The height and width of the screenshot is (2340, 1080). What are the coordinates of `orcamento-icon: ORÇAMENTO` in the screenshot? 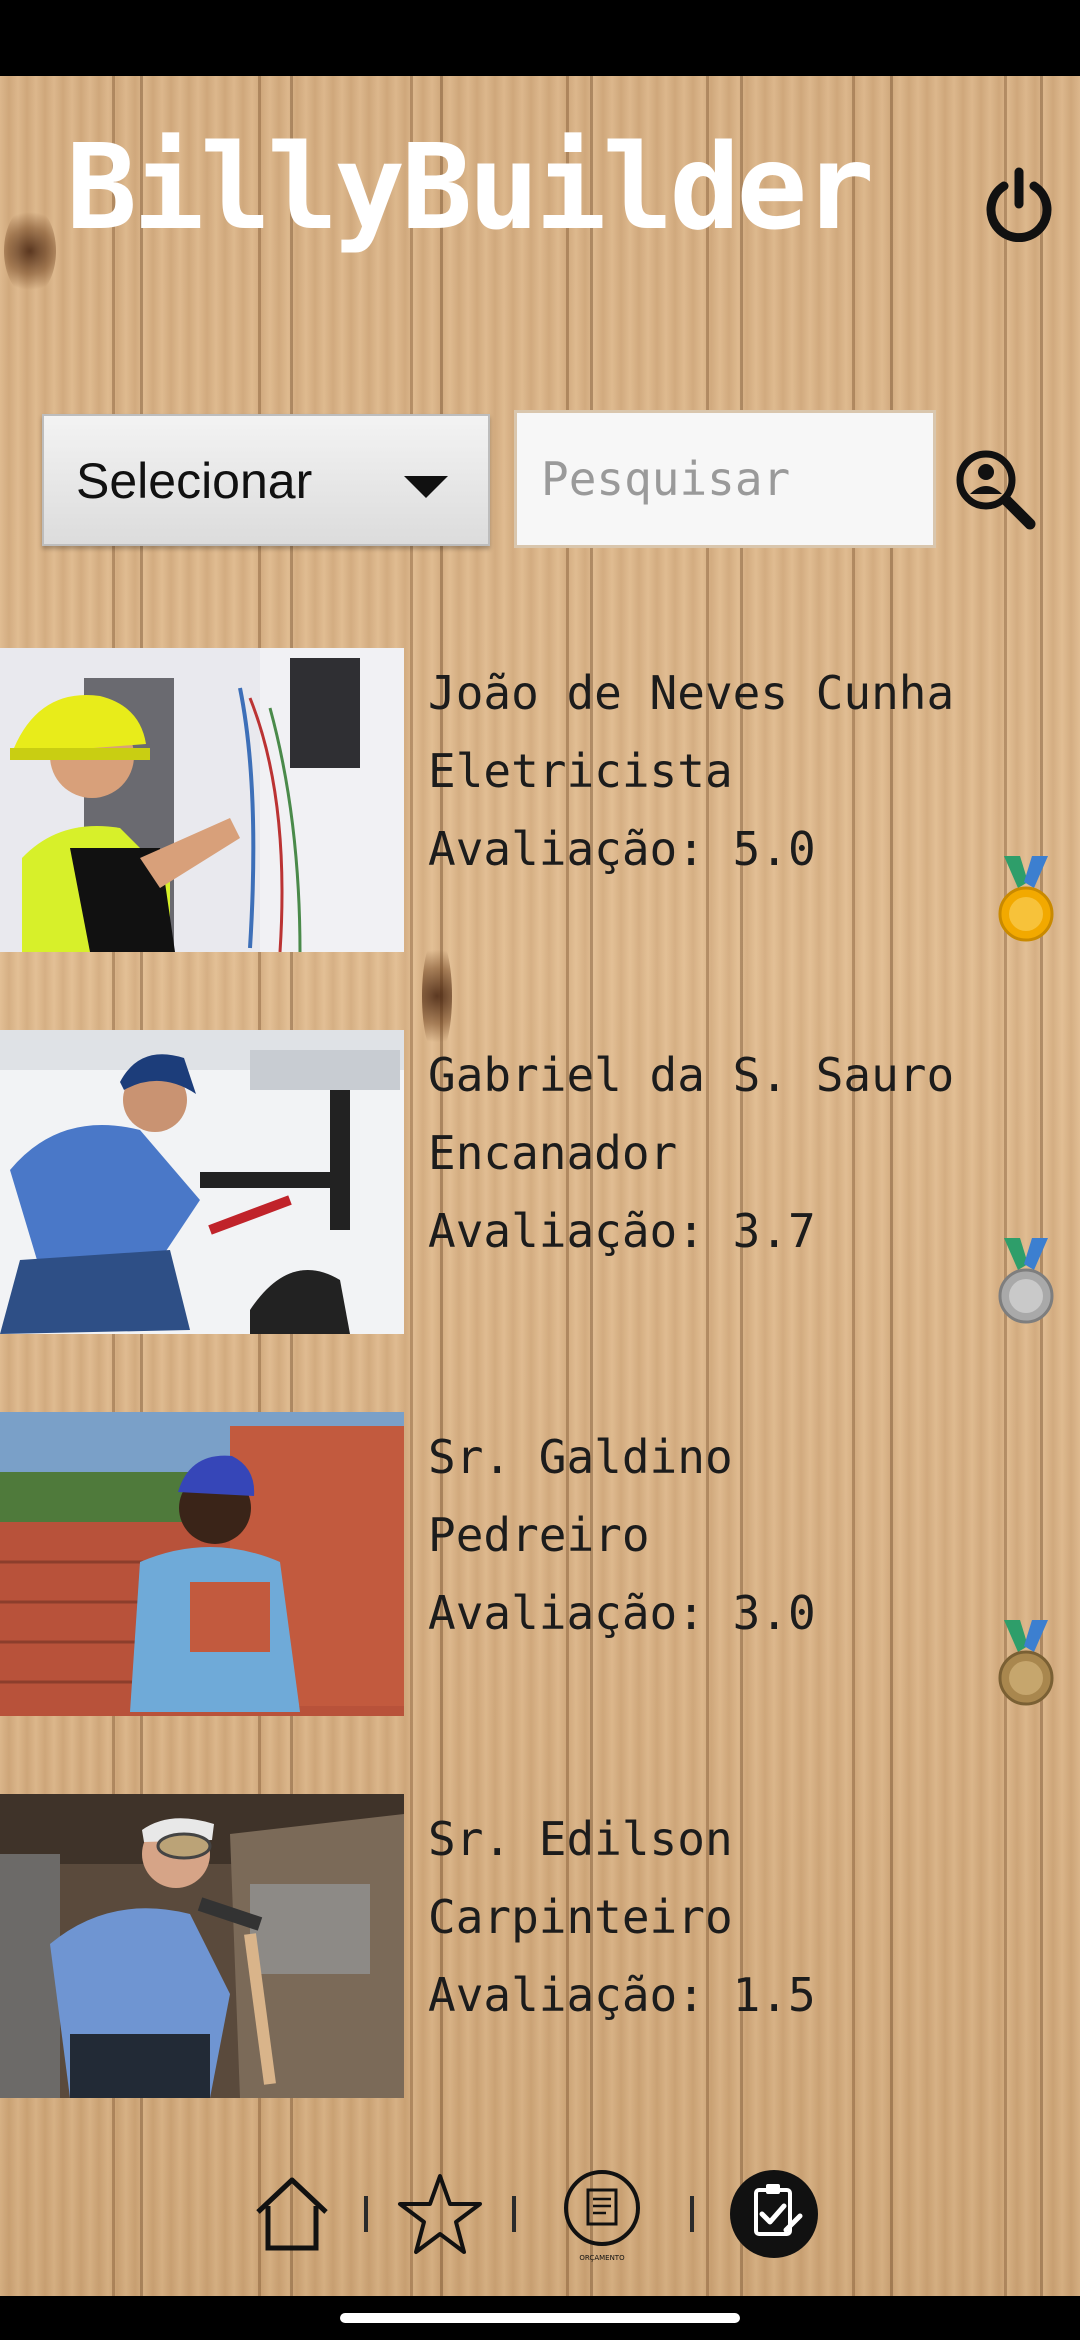 It's located at (602, 2216).